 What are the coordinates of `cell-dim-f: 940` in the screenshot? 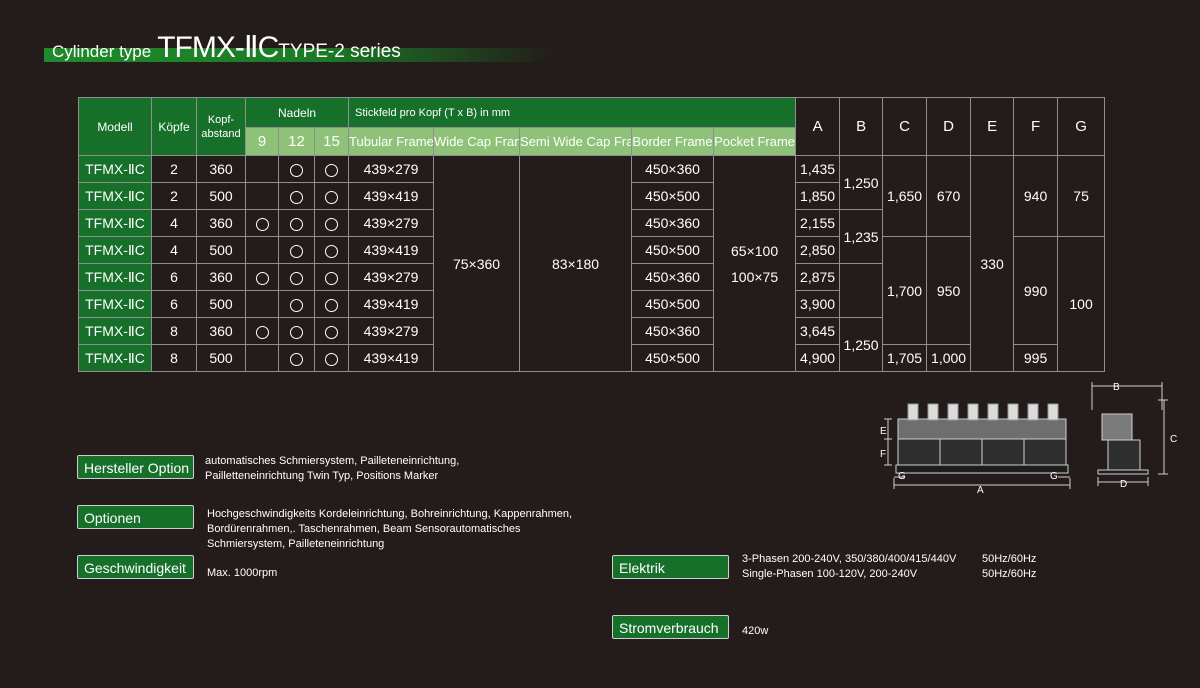 It's located at (1036, 196).